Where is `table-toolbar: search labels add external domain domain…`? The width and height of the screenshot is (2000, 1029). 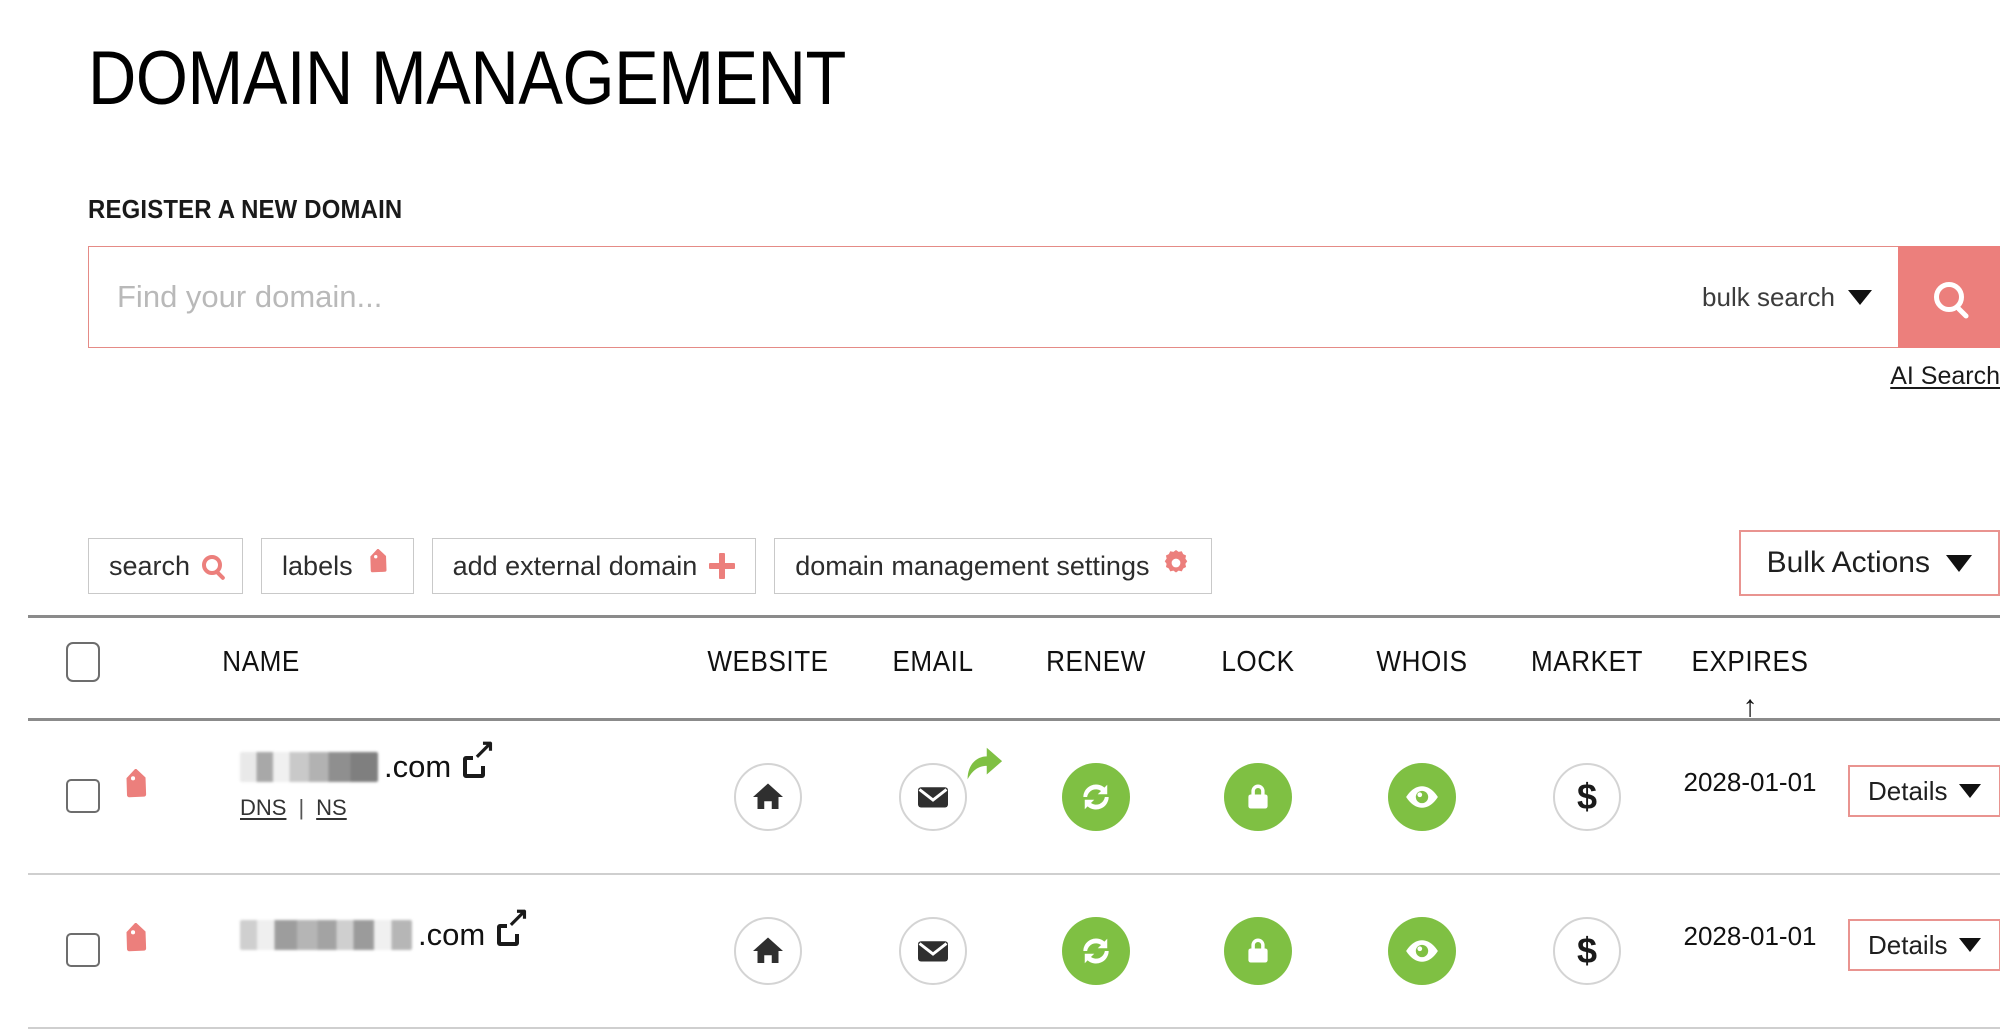
table-toolbar: search labels add external domain domain… is located at coordinates (650, 566).